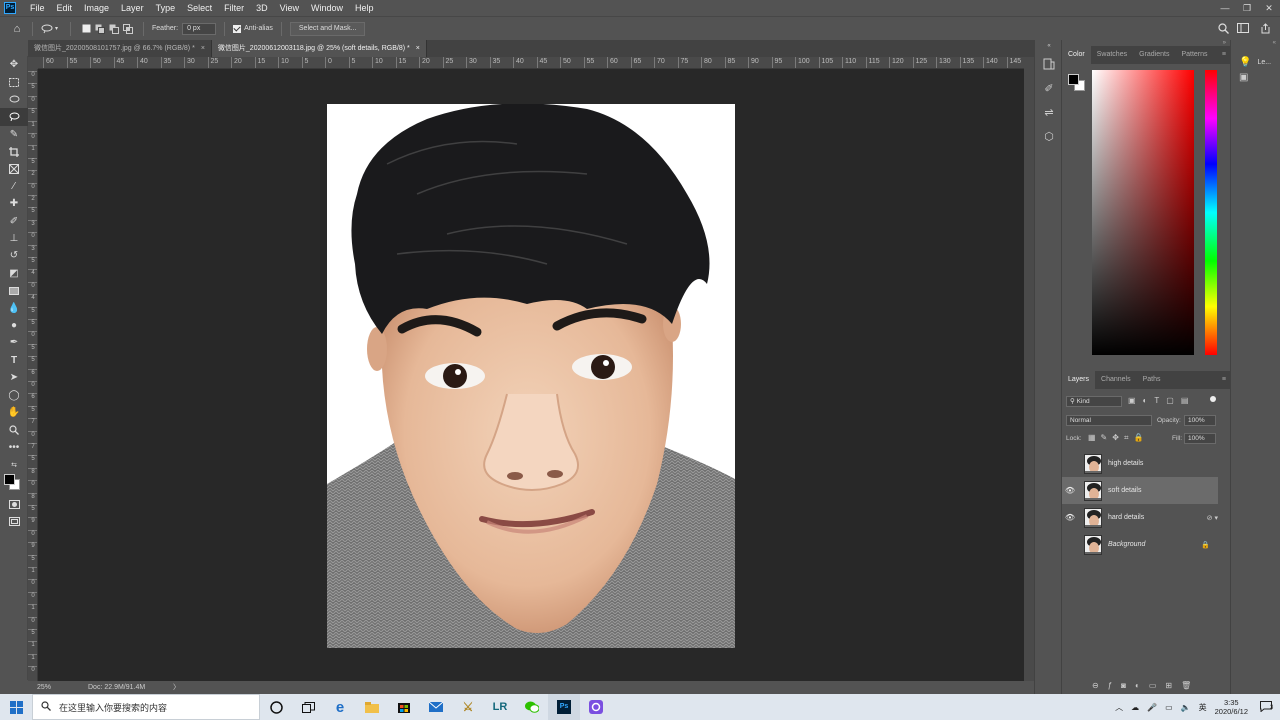  Describe the element at coordinates (1073, 79) in the screenshot. I see `foreground-color-swatch` at that location.